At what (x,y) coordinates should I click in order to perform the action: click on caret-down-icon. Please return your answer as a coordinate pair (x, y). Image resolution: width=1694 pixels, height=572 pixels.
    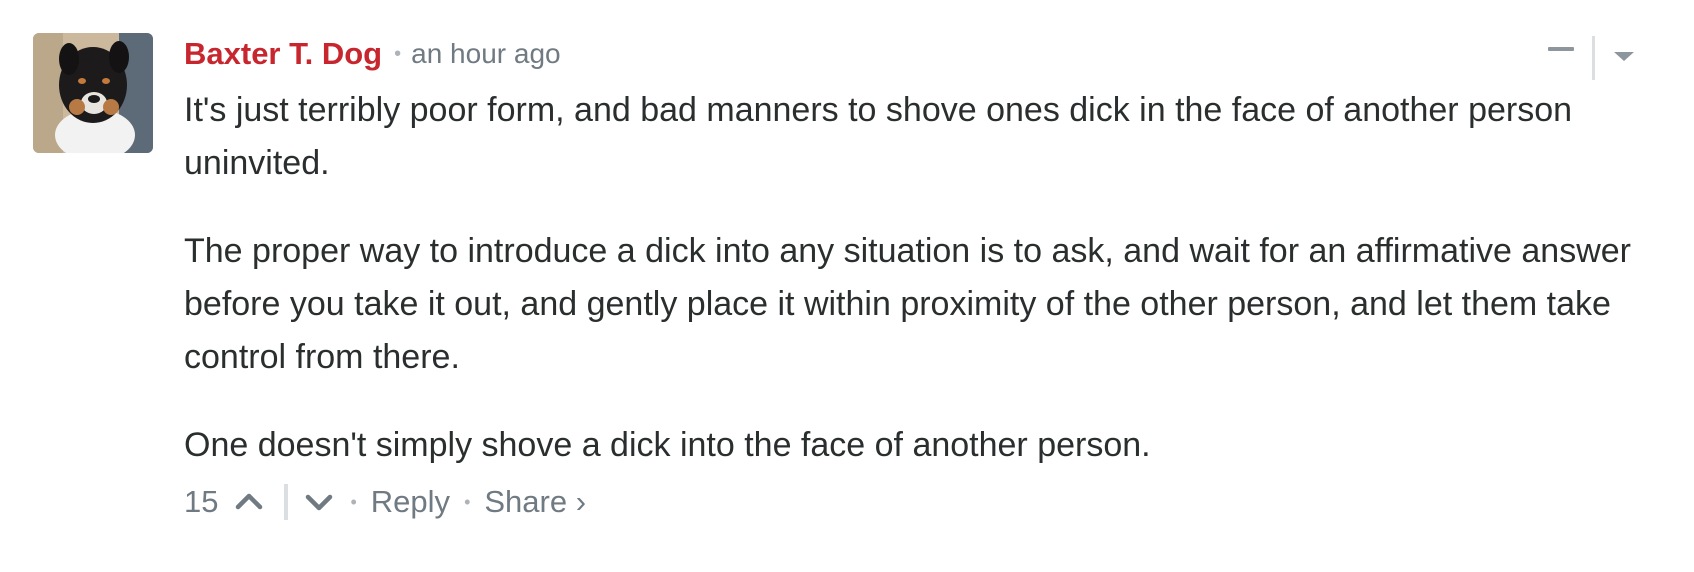
    Looking at the image, I should click on (1624, 56).